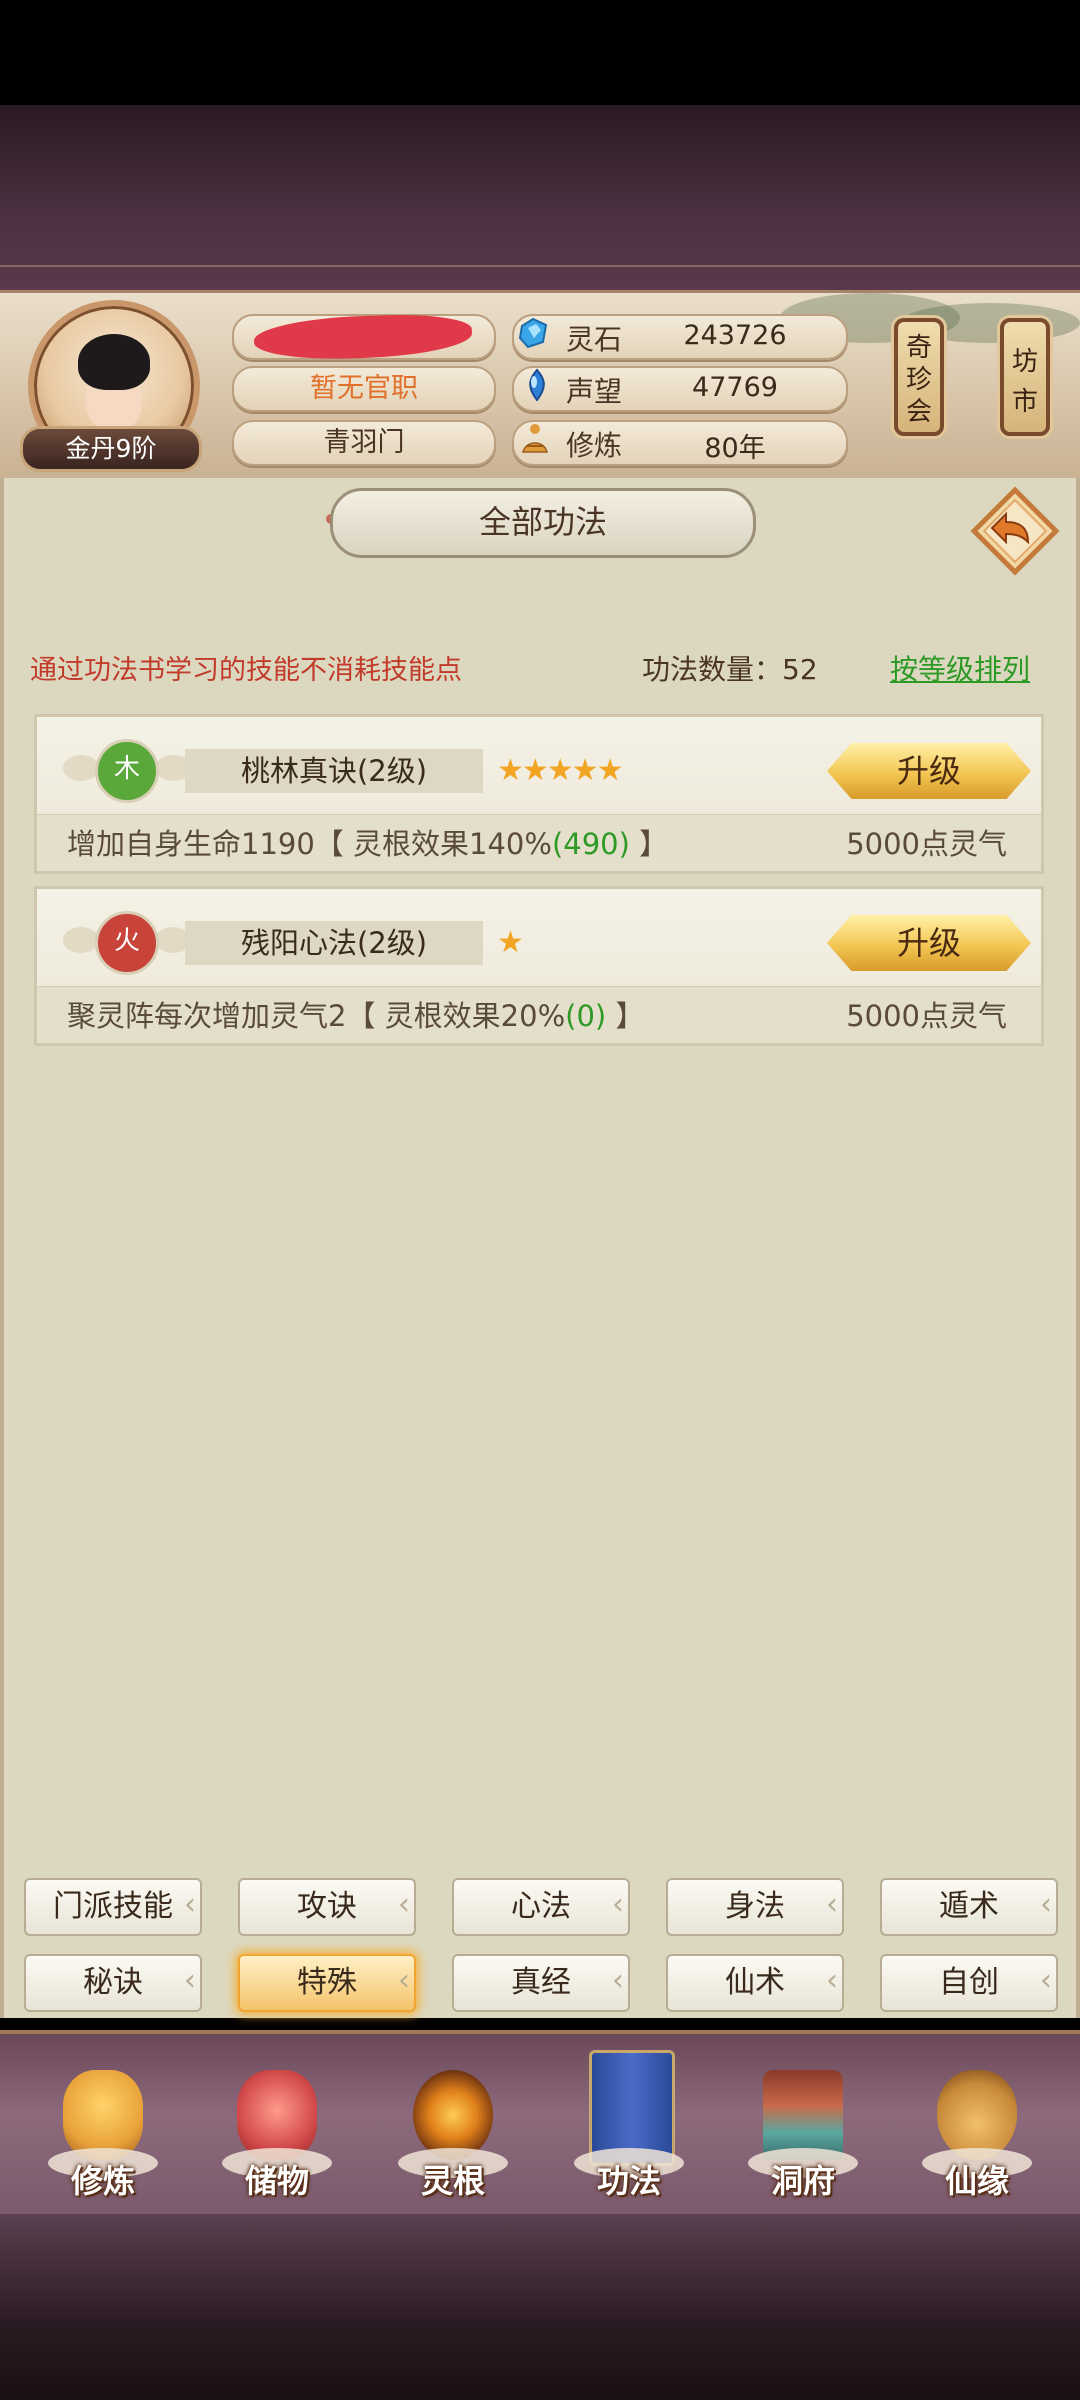 The height and width of the screenshot is (2400, 1080). Describe the element at coordinates (327, 1983) in the screenshot. I see `tab-special: 特殊` at that location.